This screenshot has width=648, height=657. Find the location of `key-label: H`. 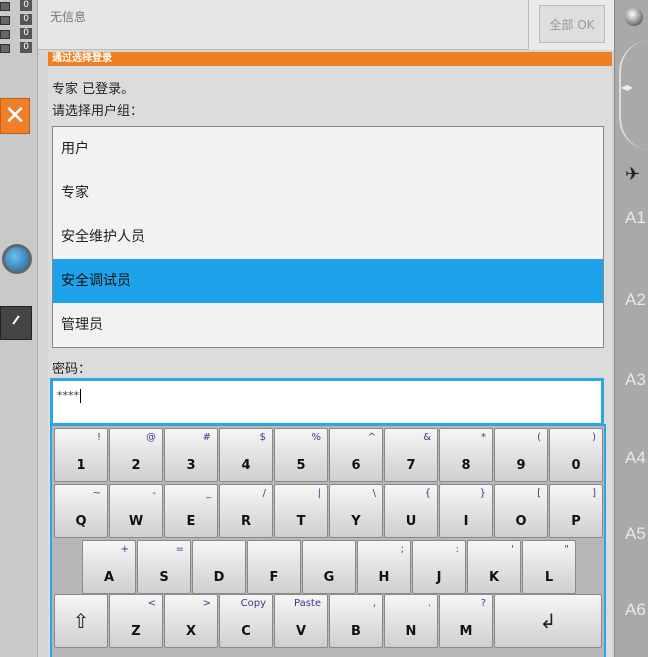

key-label: H is located at coordinates (384, 577).